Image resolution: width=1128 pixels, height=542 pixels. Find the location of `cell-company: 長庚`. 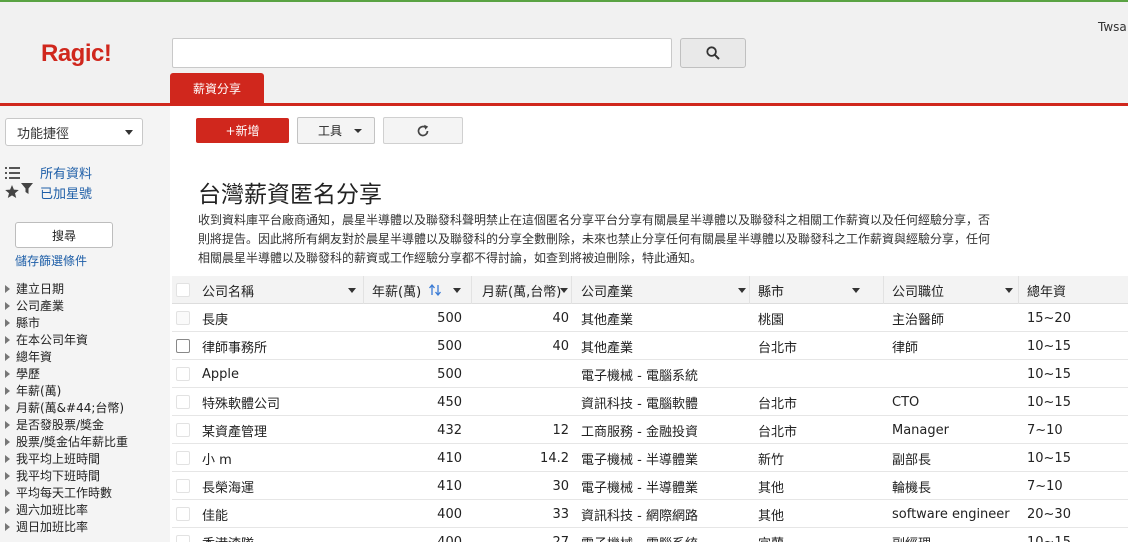

cell-company: 長庚 is located at coordinates (215, 320).